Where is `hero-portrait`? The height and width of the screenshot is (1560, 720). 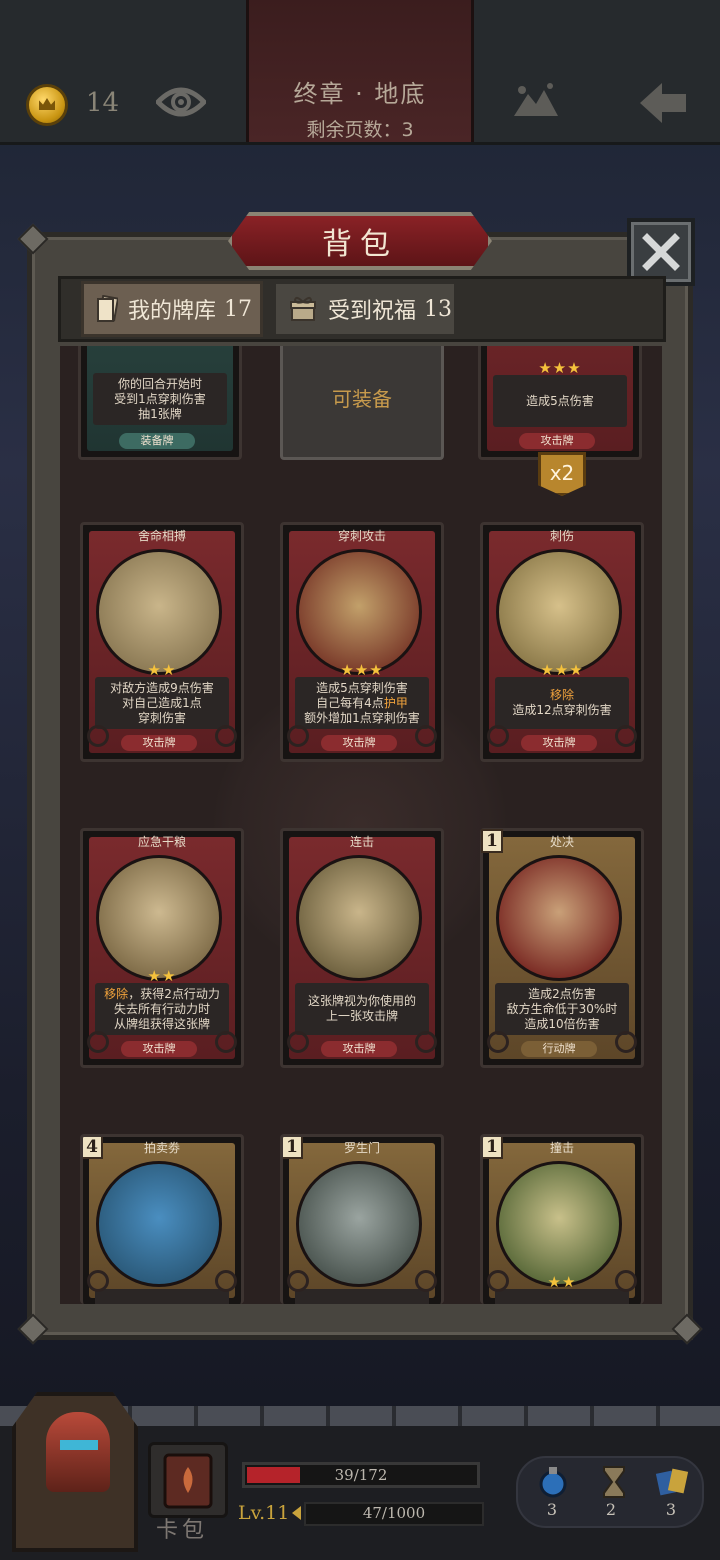 hero-portrait is located at coordinates (75, 1472).